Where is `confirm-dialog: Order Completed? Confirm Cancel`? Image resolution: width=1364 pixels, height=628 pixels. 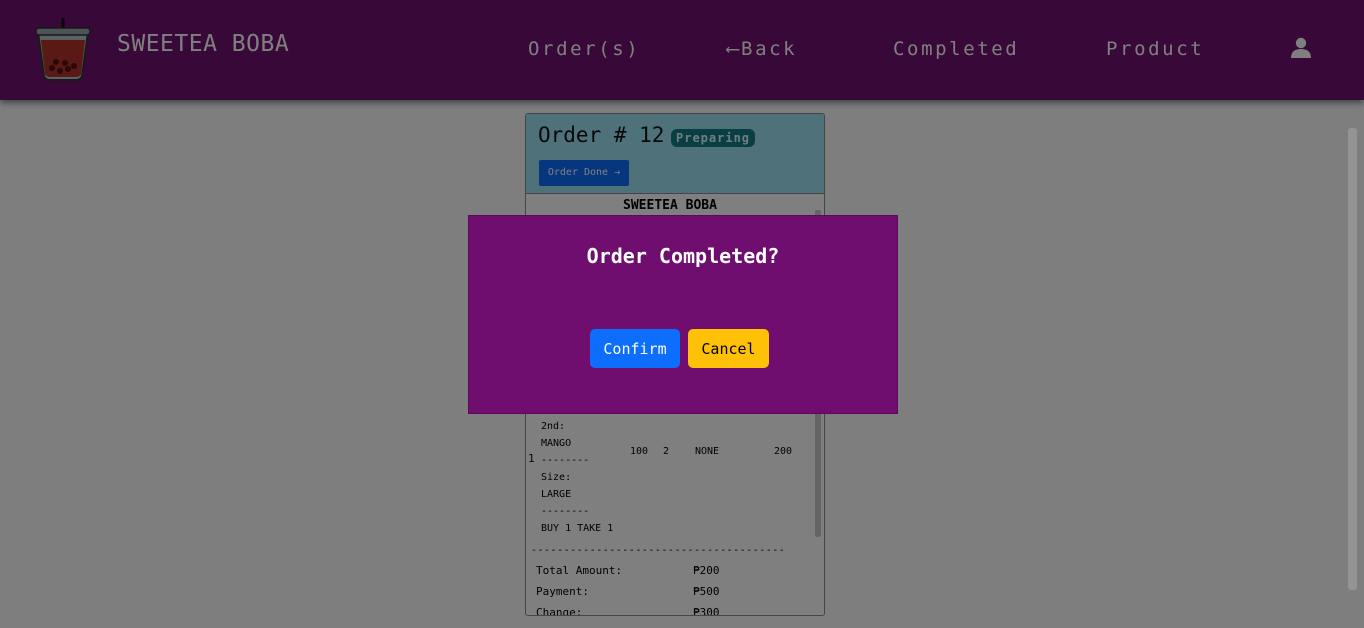 confirm-dialog: Order Completed? Confirm Cancel is located at coordinates (683, 314).